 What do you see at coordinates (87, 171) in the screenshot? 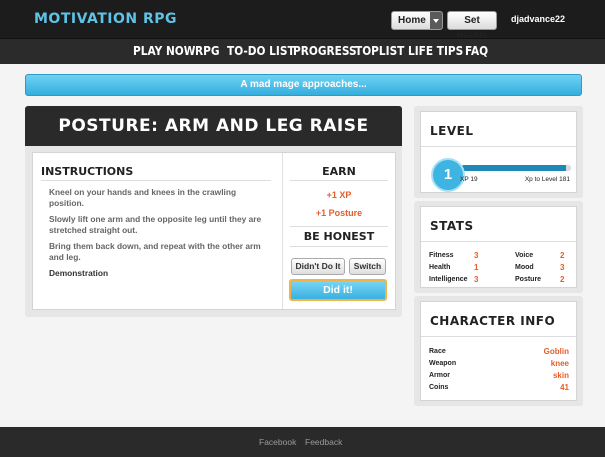
I see `instructions-title: INSTRUCTIONS` at bounding box center [87, 171].